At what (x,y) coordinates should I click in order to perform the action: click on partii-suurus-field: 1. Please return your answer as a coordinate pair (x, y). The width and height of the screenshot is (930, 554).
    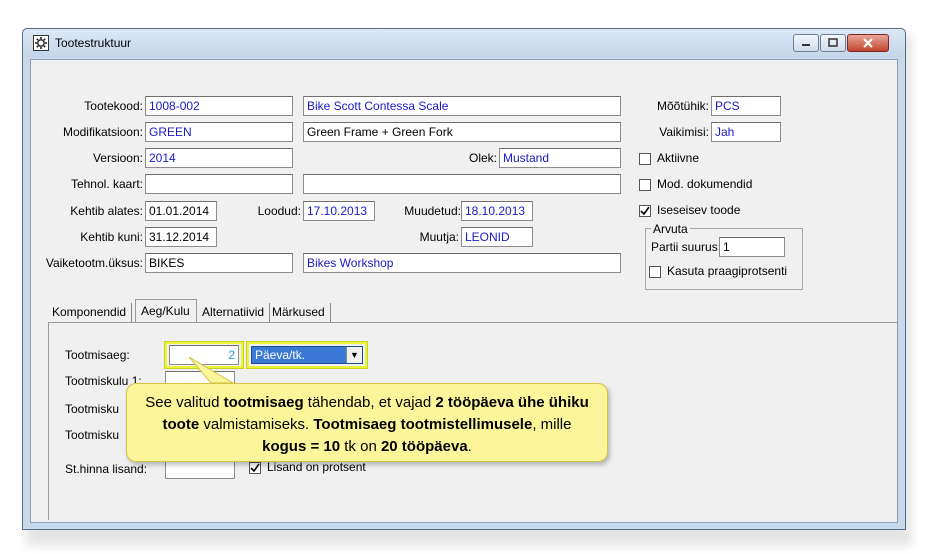
    Looking at the image, I should click on (752, 247).